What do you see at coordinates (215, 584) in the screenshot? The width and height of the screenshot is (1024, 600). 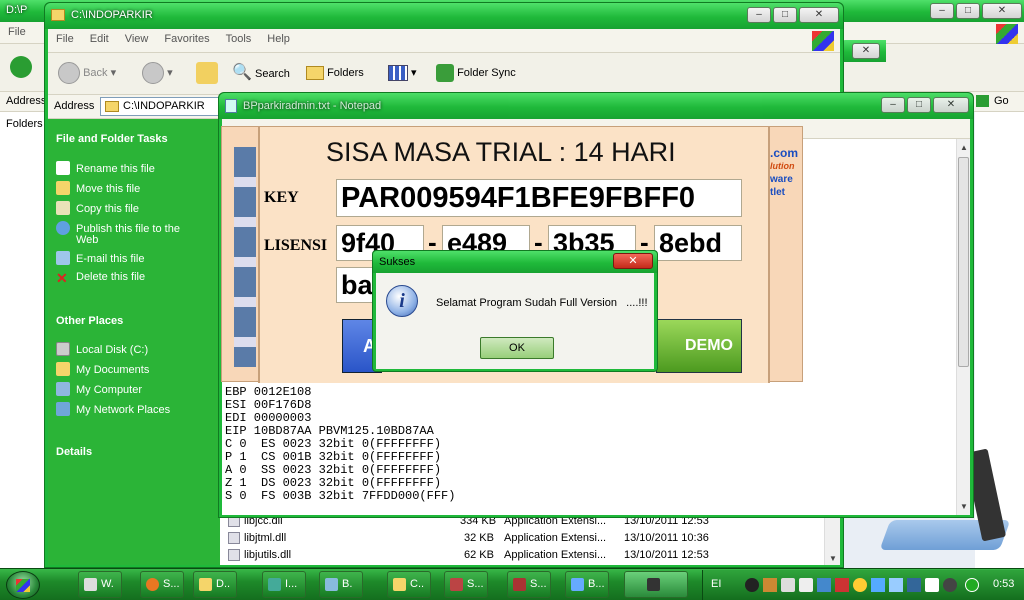 I see `taskbar-item-folder-d: D..` at bounding box center [215, 584].